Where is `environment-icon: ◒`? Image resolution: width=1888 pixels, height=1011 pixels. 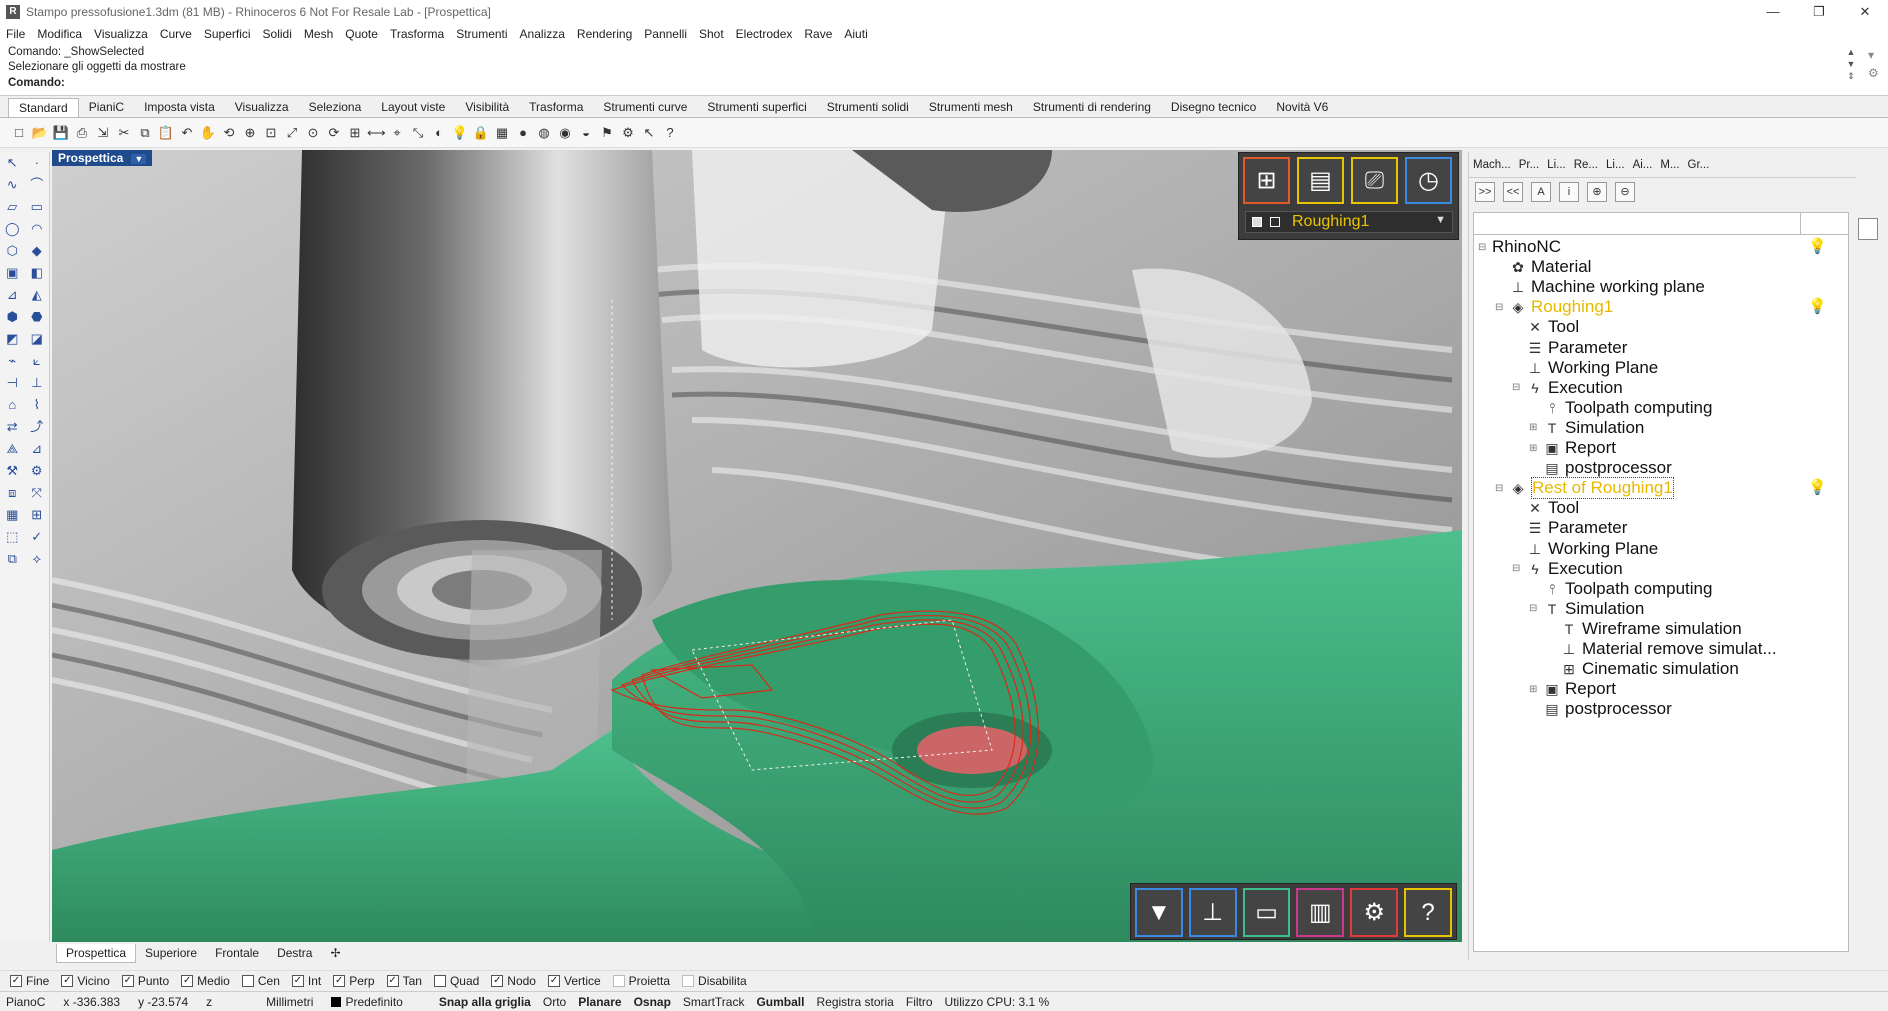 environment-icon: ◒ is located at coordinates (586, 133).